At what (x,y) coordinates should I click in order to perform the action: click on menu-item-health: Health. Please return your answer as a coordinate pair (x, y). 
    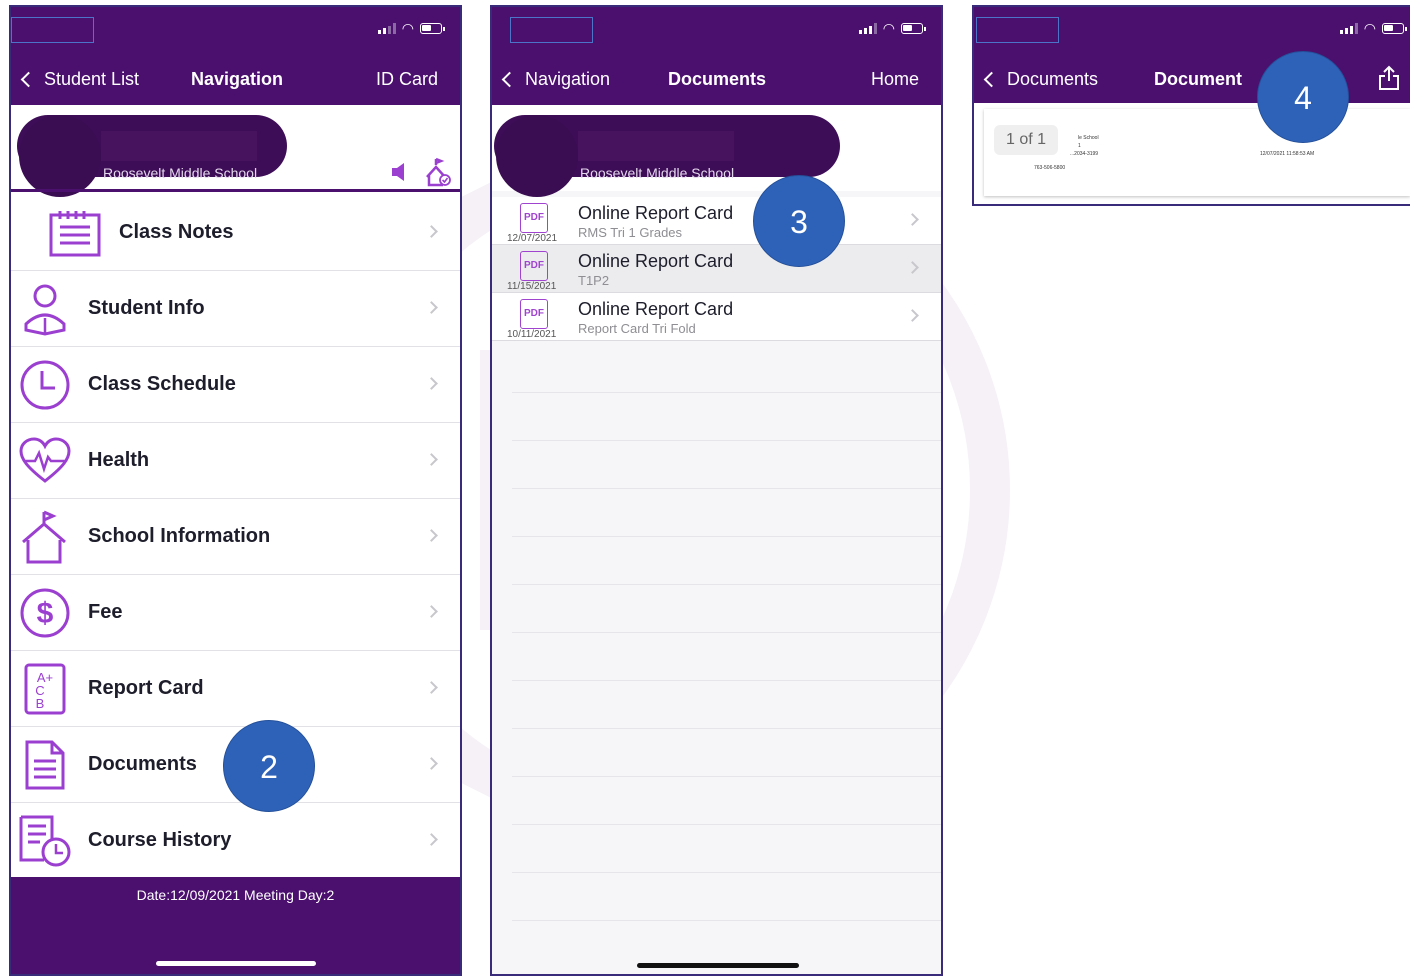
    Looking at the image, I should click on (235, 461).